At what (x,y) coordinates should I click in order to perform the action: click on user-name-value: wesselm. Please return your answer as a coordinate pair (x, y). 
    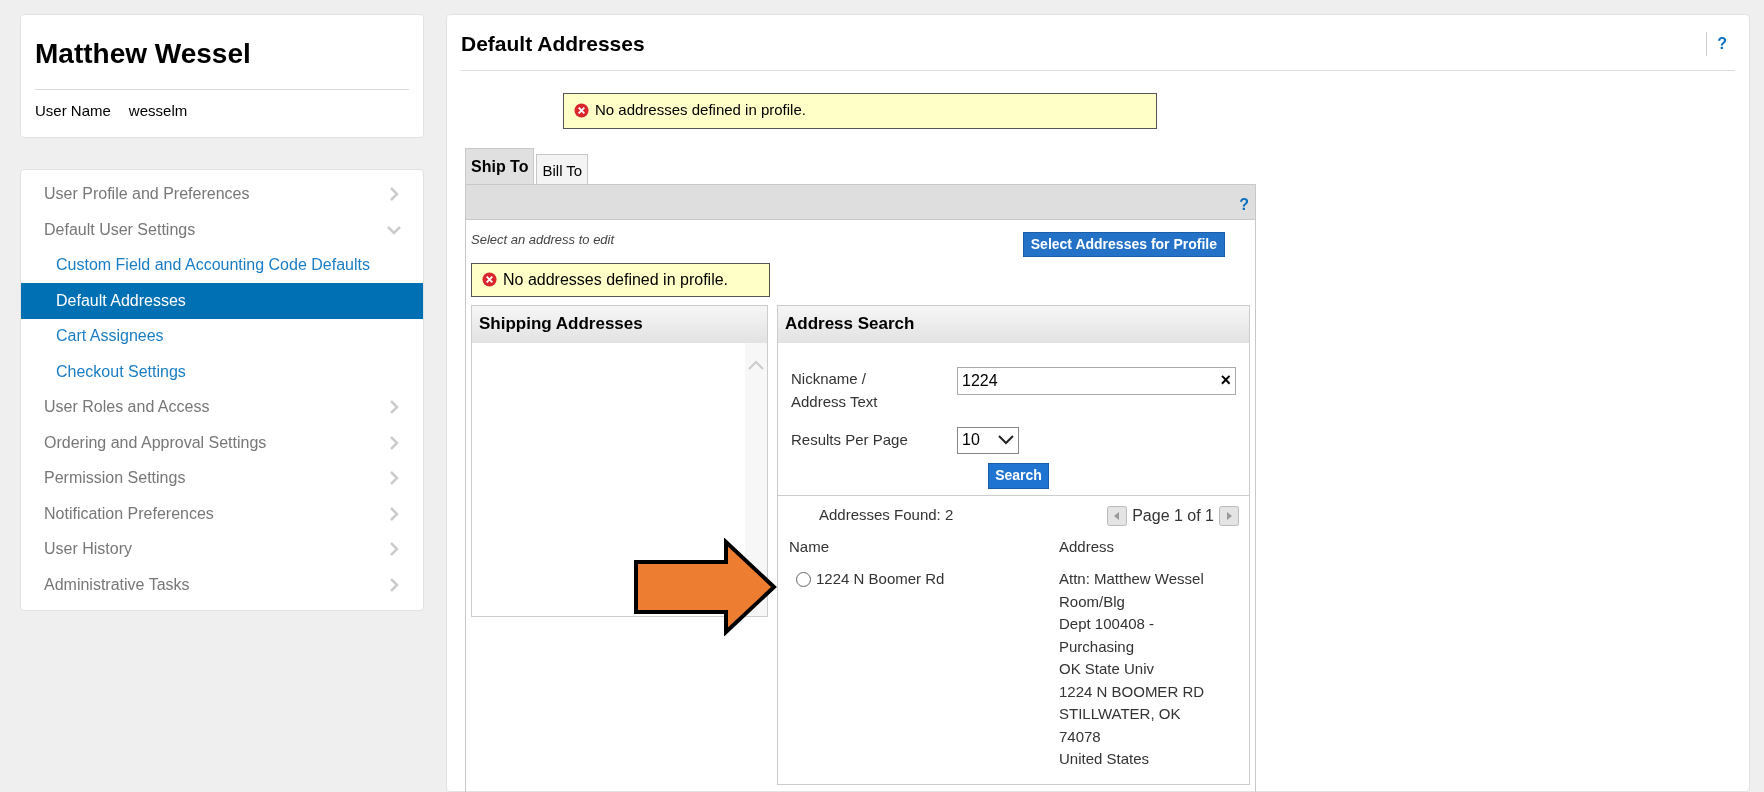
    Looking at the image, I should click on (158, 111).